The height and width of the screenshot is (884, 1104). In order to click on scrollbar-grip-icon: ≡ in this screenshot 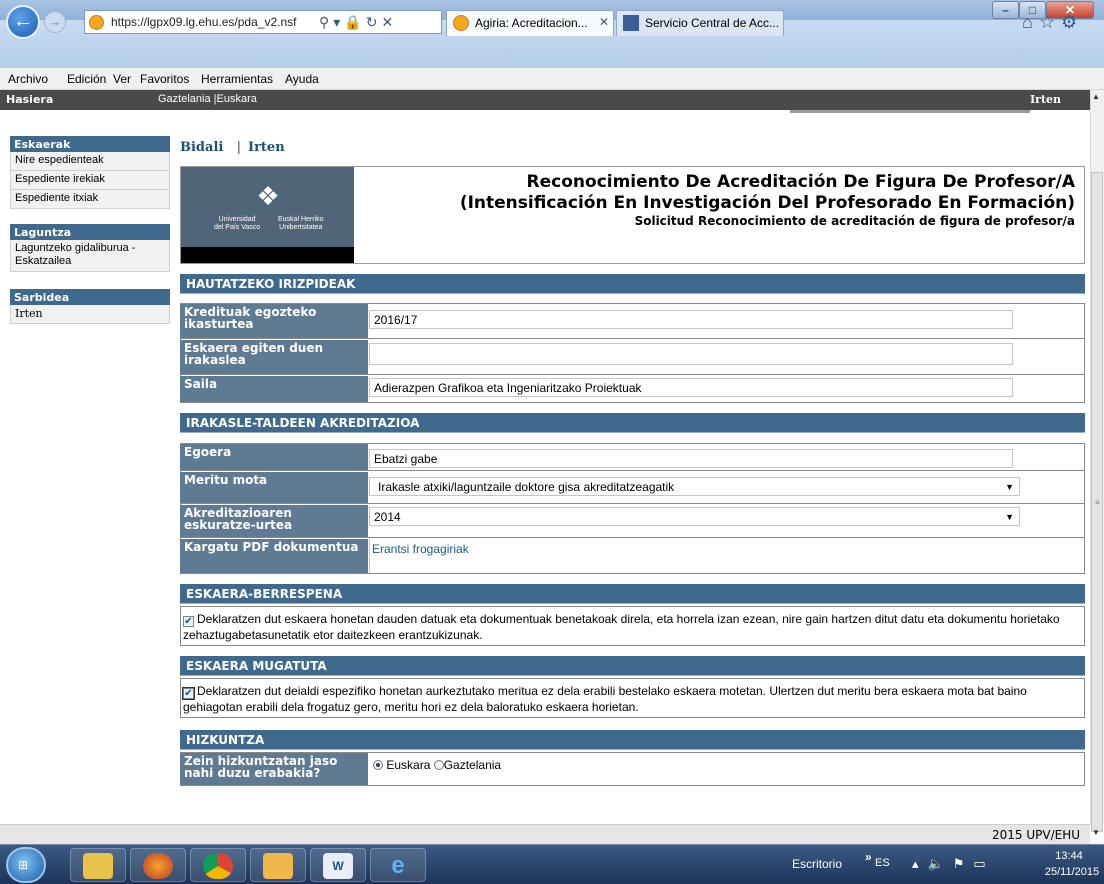, I will do `click(1097, 502)`.